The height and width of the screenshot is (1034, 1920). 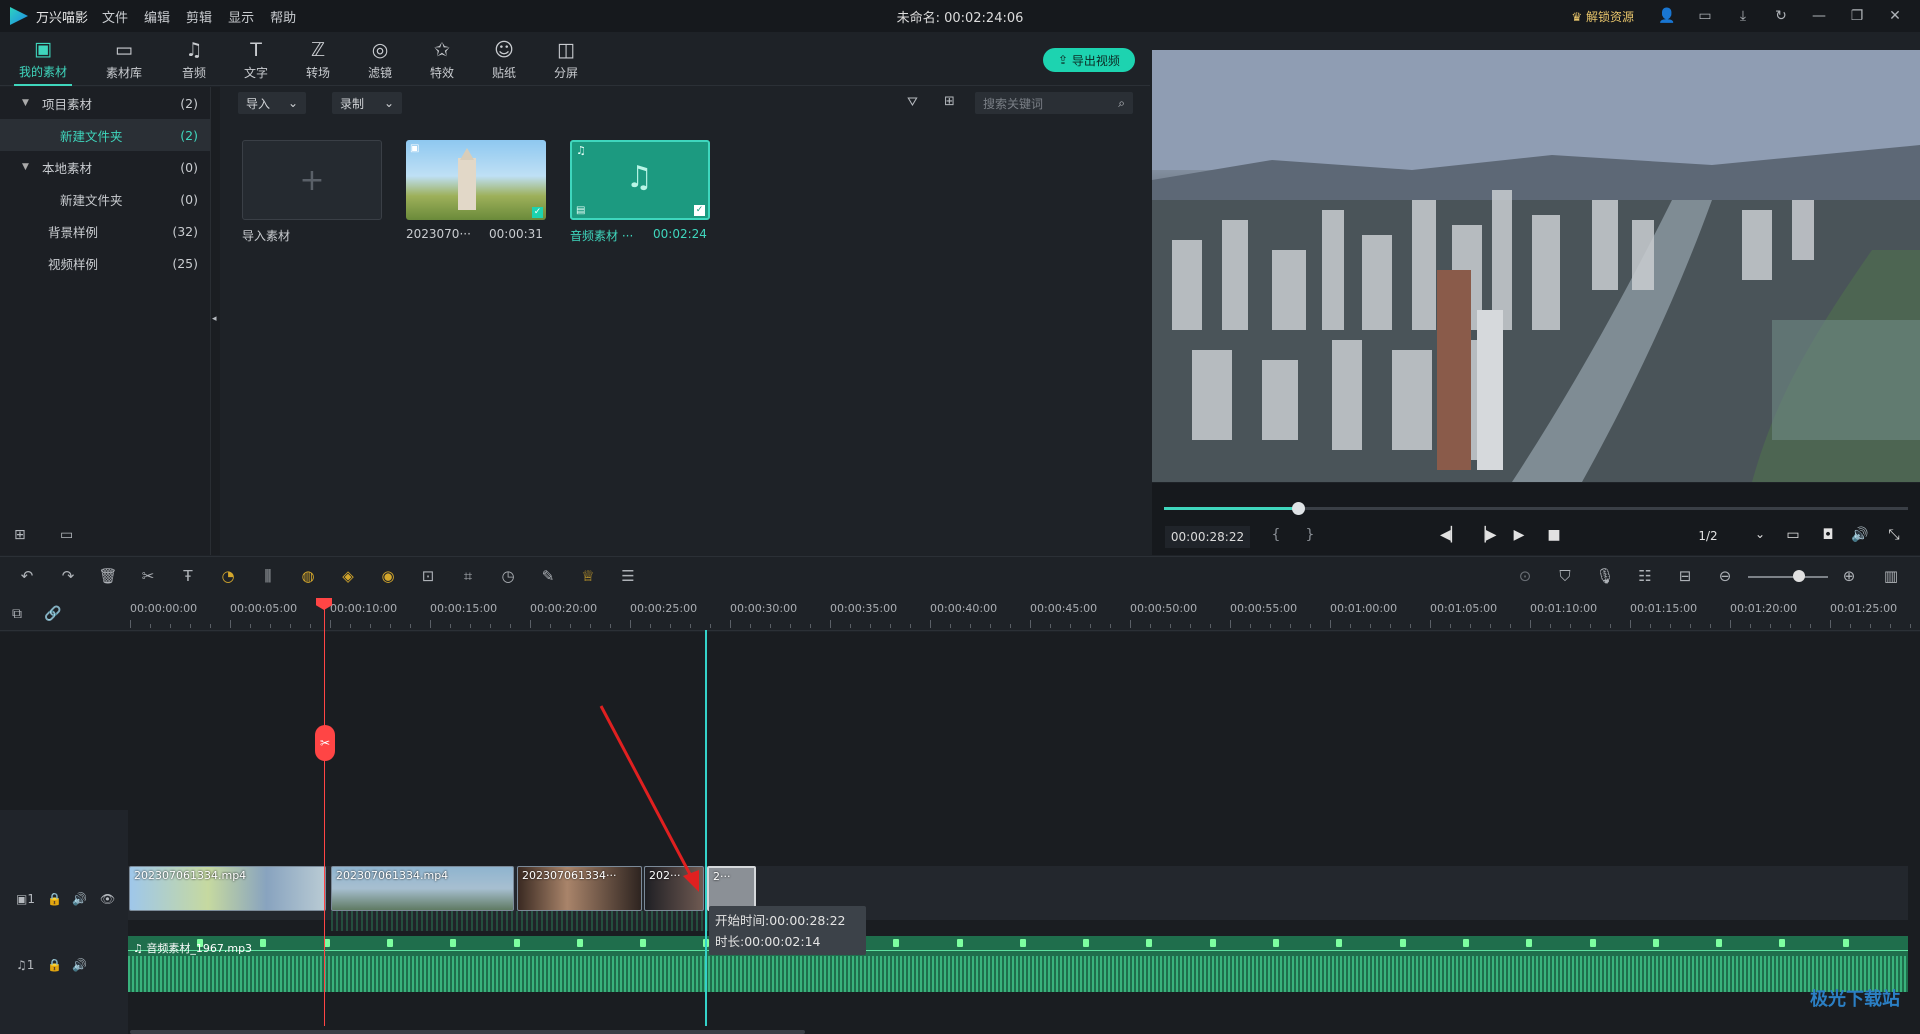 I want to click on playhead-split-button: ✂, so click(x=325, y=743).